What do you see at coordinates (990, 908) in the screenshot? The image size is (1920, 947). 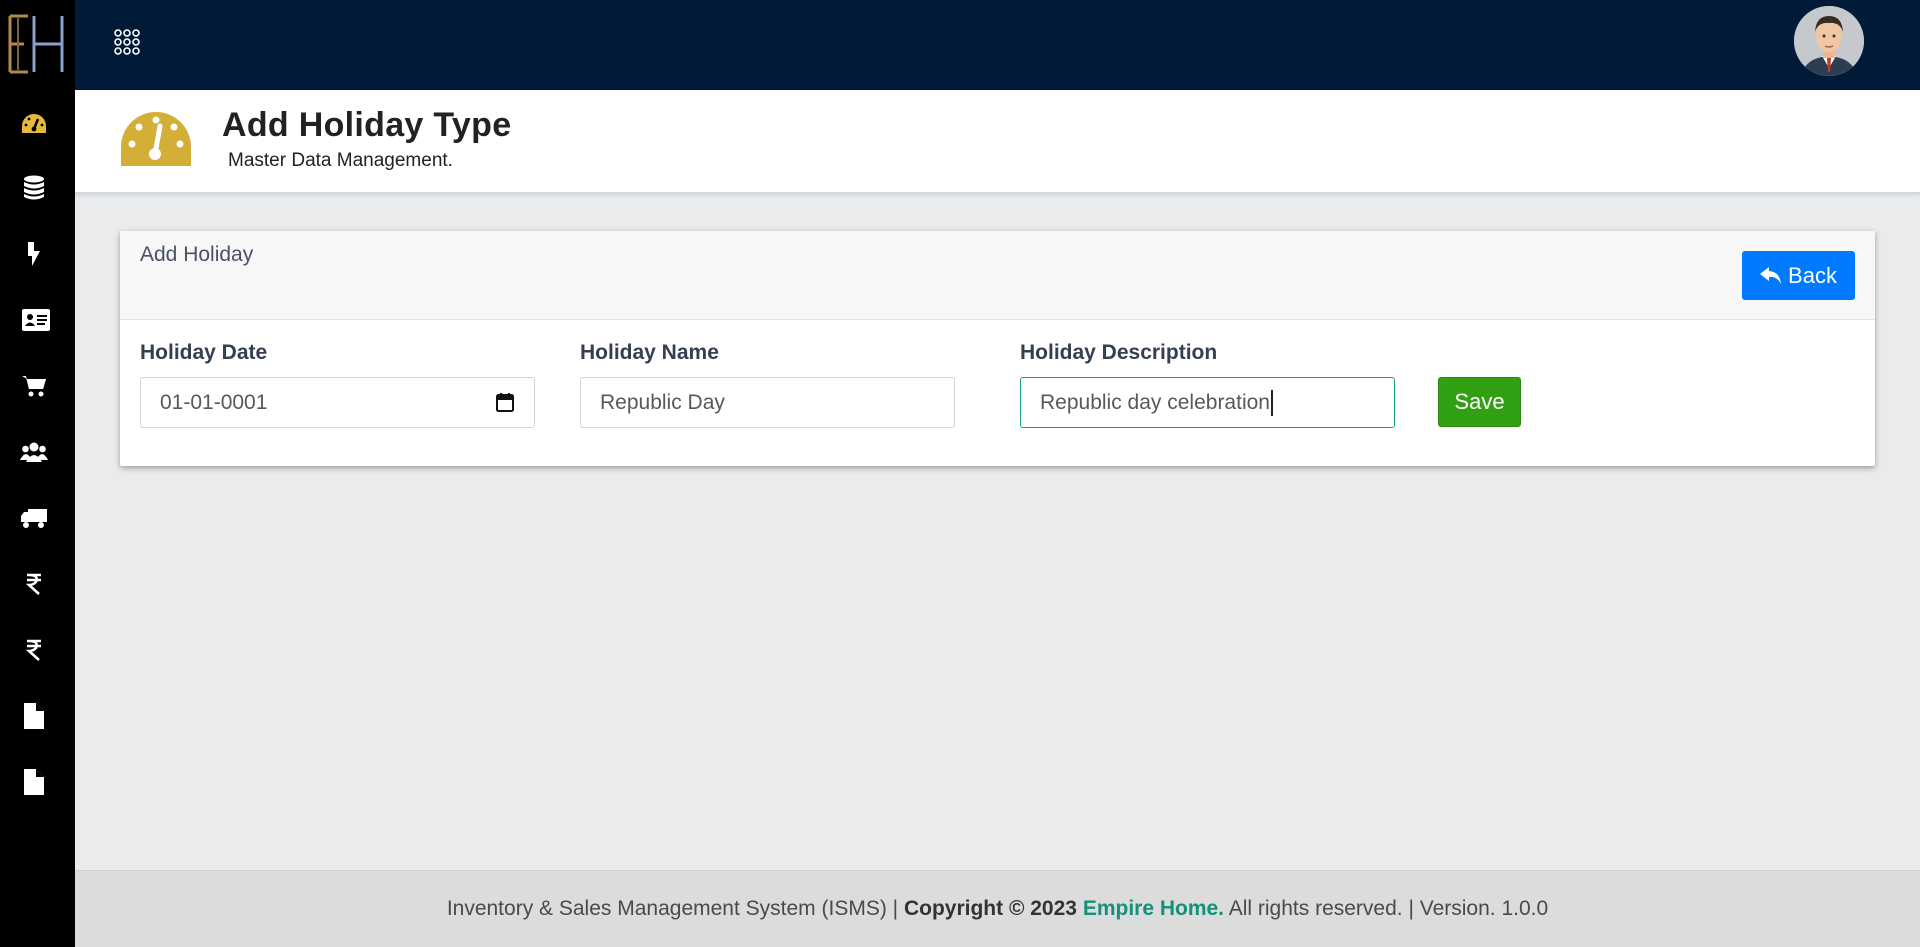 I see `footer-copyright: Copyright © 2023` at bounding box center [990, 908].